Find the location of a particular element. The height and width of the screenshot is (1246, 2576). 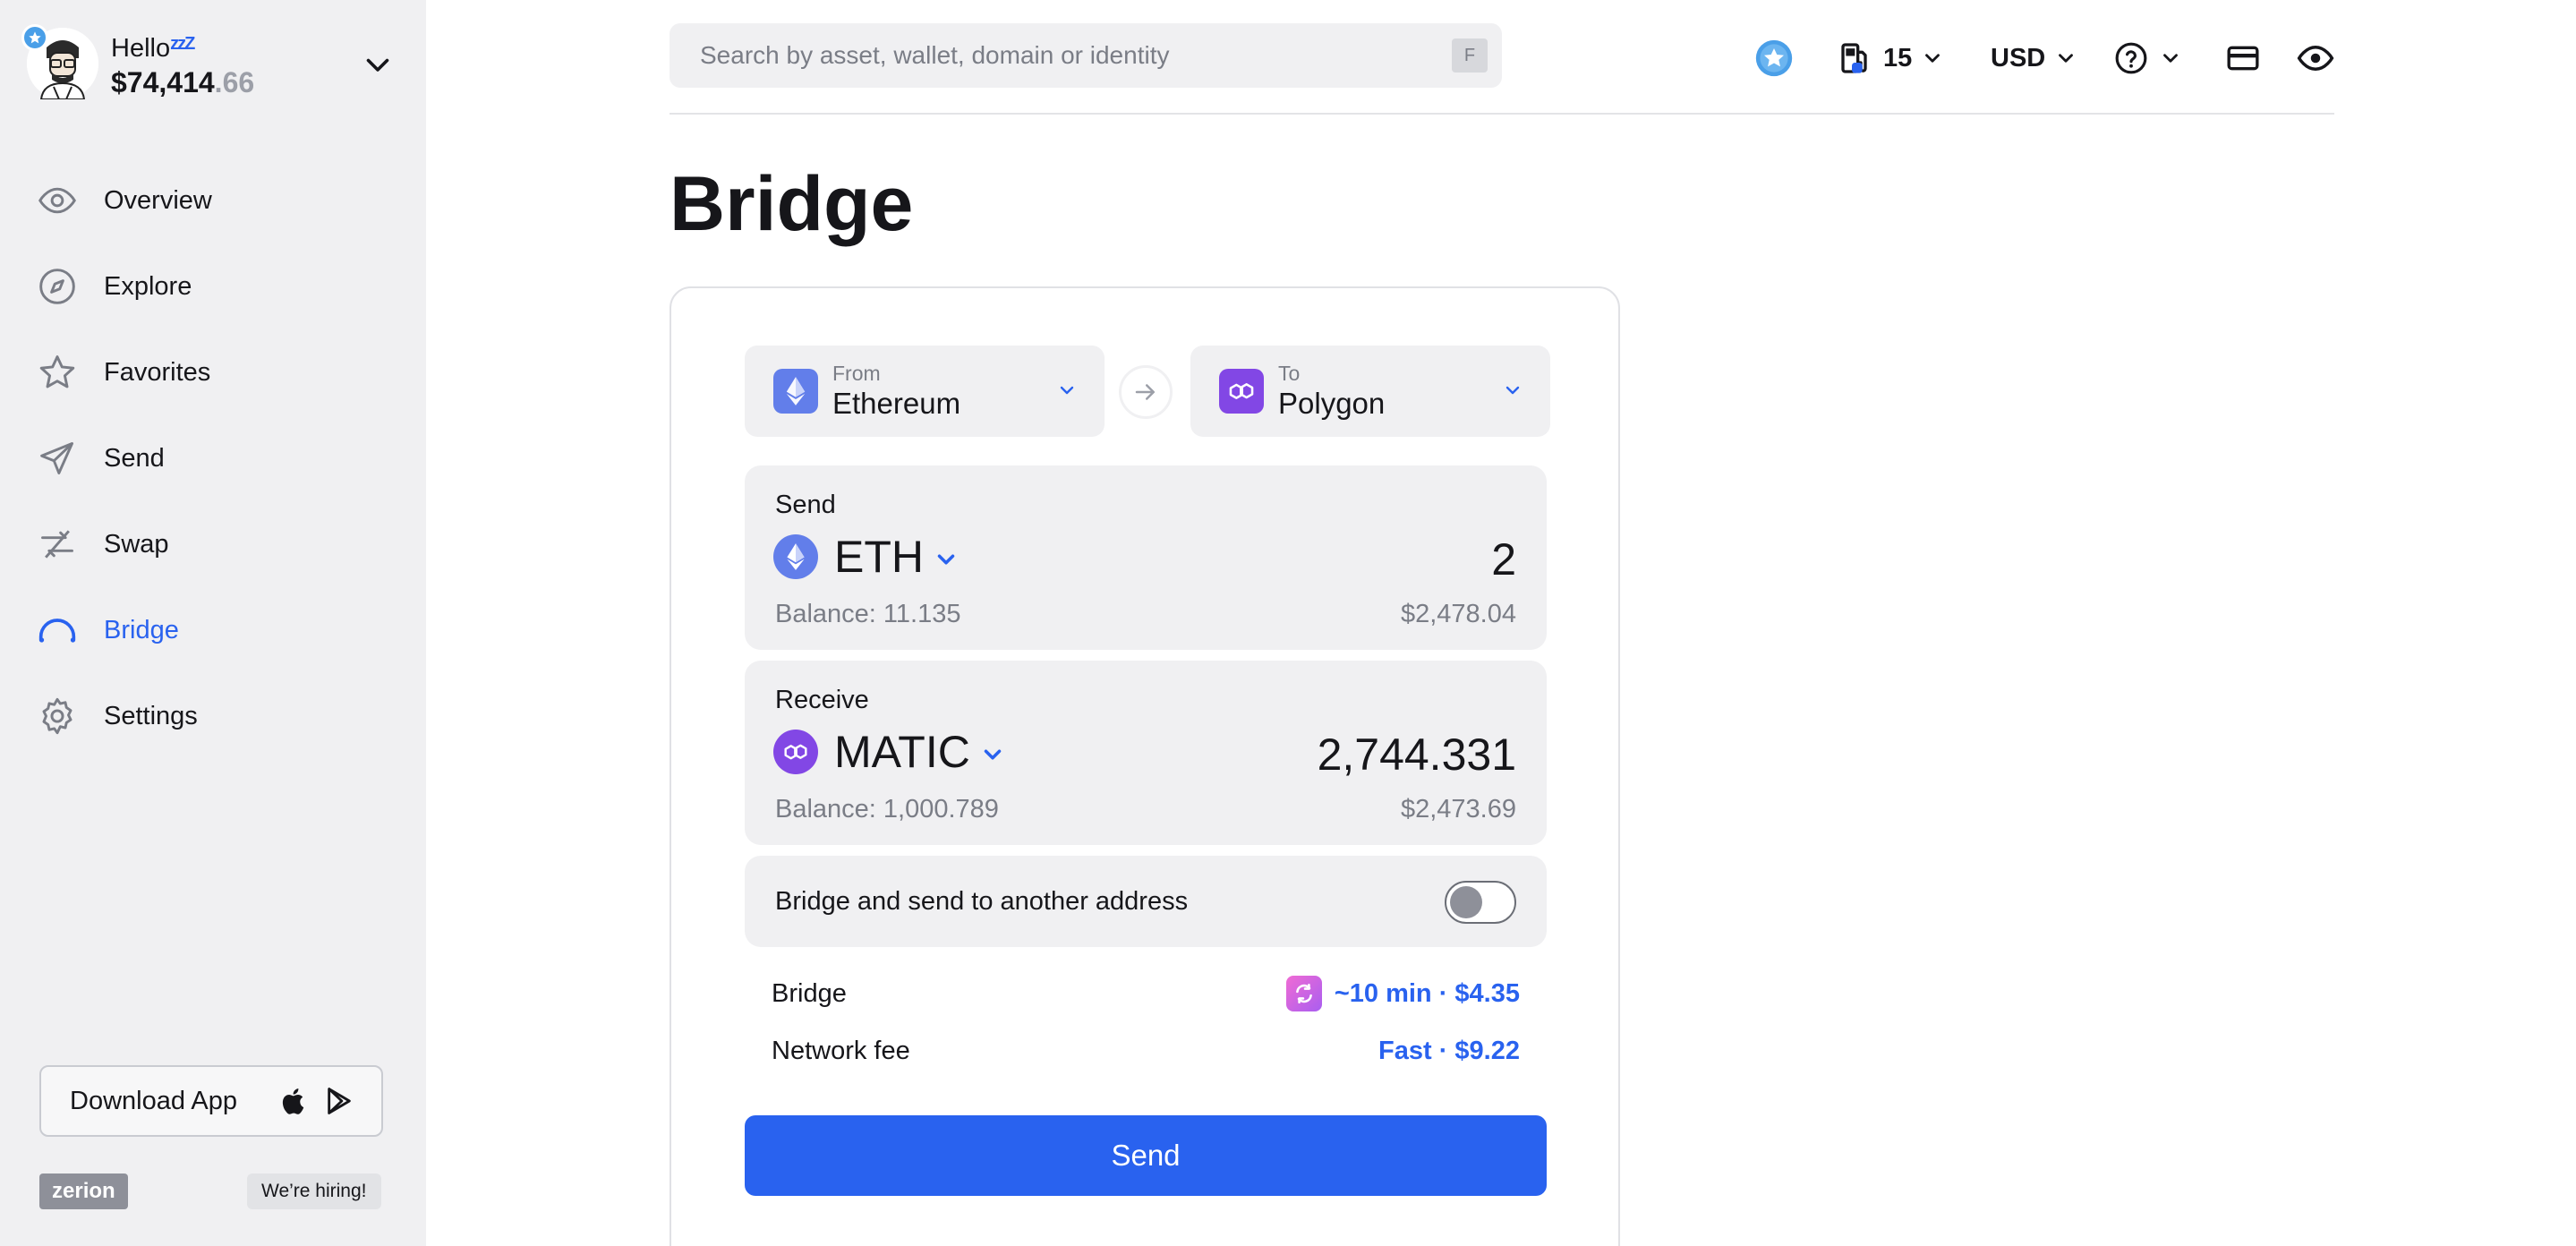

gas-pump-icon is located at coordinates (1854, 58).